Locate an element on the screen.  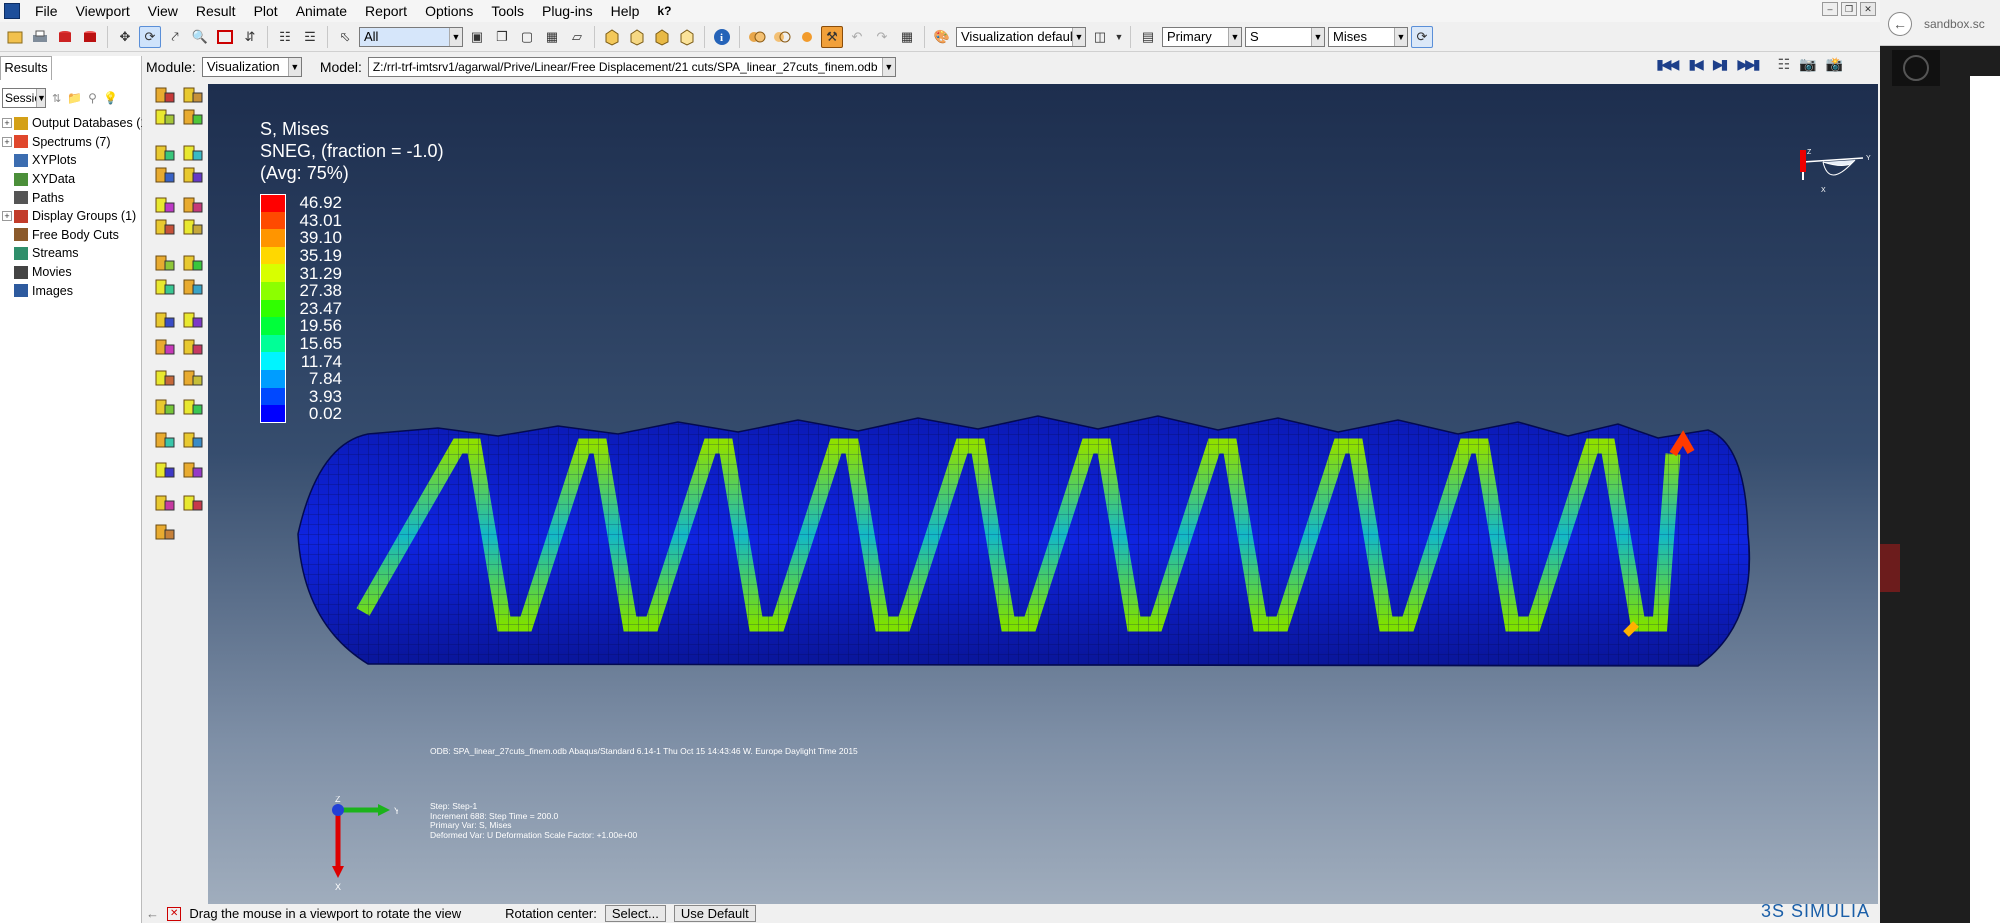
abaqus-app-icon is located at coordinates (12, 11).